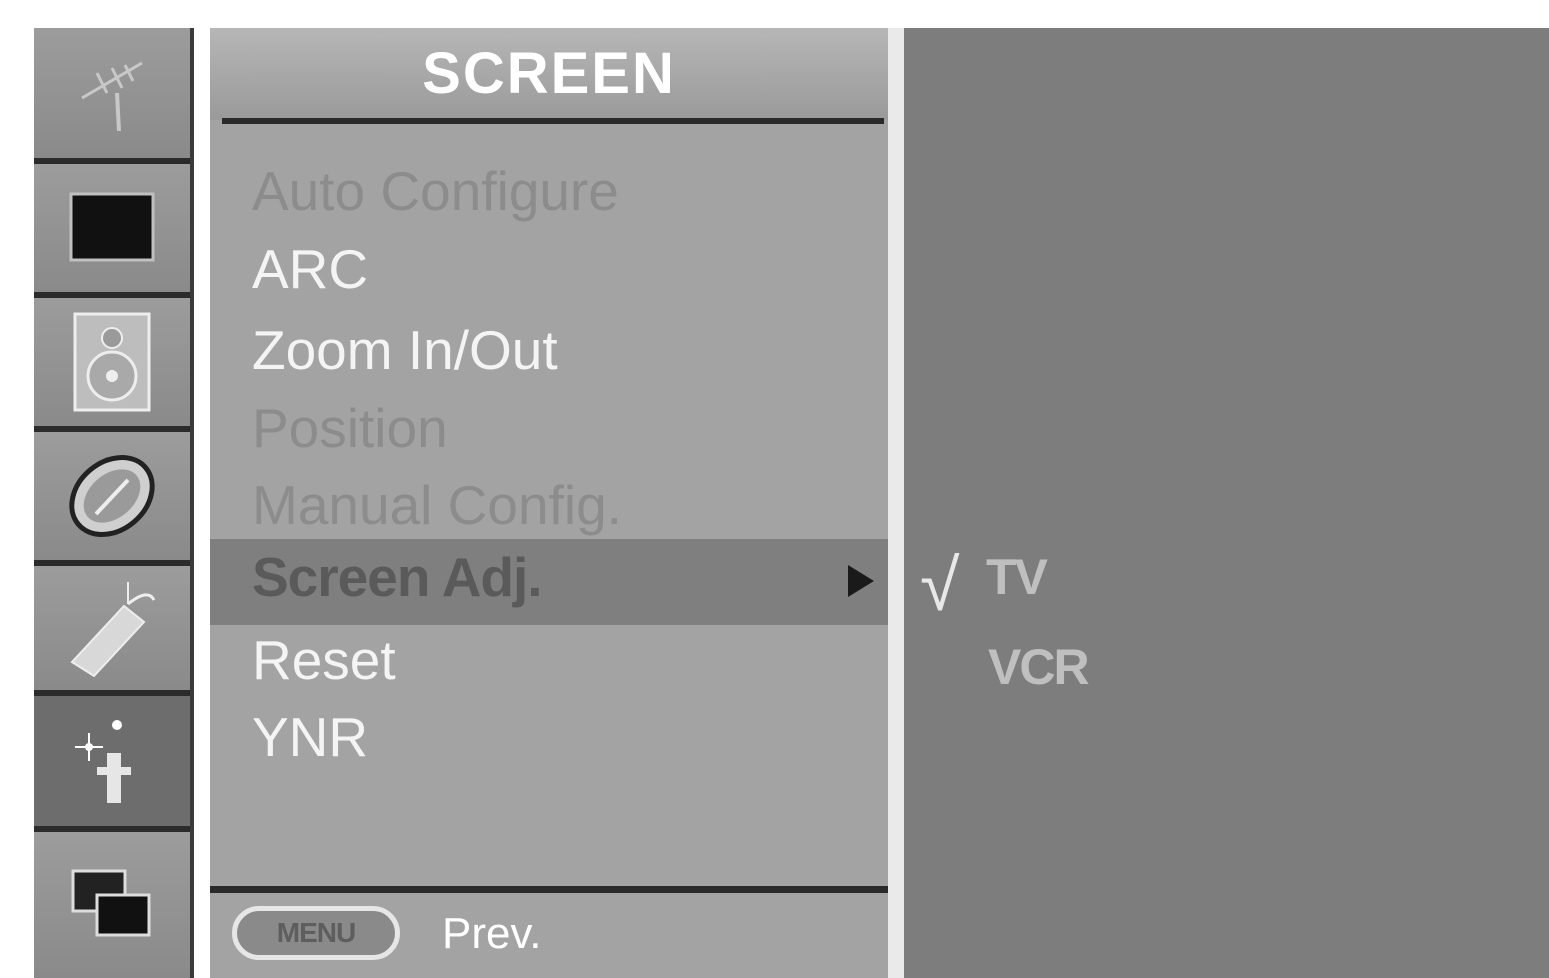 The image size is (1549, 978). I want to click on antenna-icon, so click(112, 96).